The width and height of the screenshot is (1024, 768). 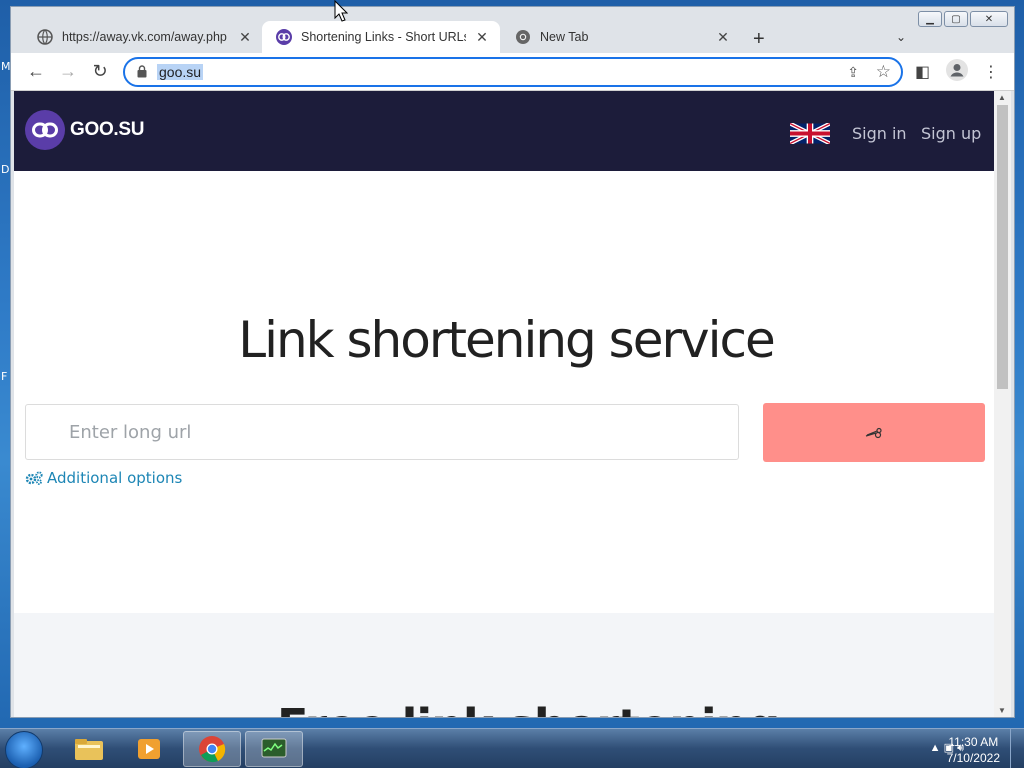 I want to click on tab-title: New Tab, so click(x=564, y=37).